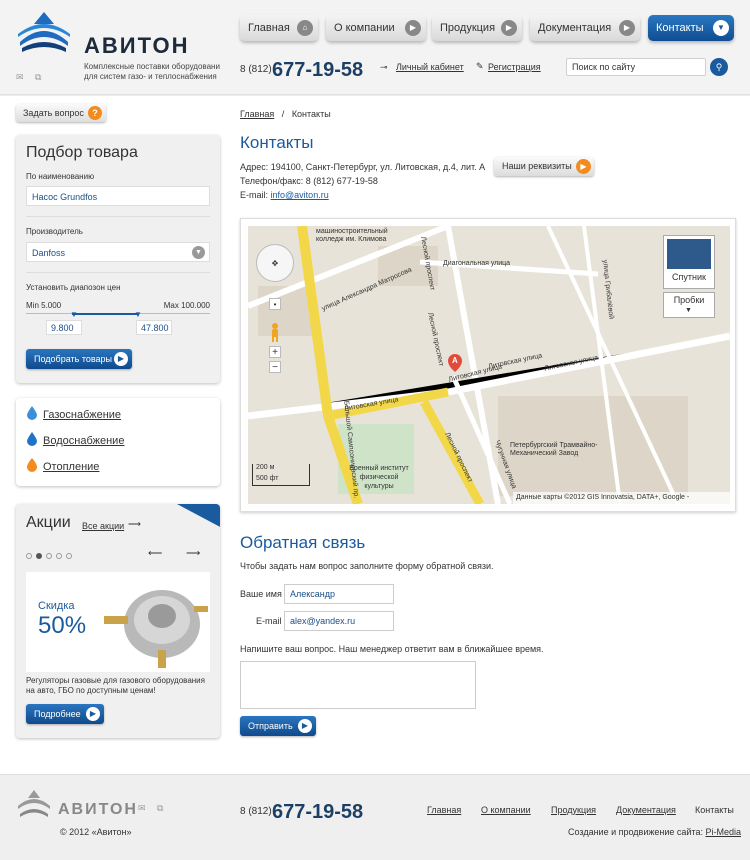 This screenshot has width=750, height=860. Describe the element at coordinates (261, 594) in the screenshot. I see `name-label: Ваше имя` at that location.